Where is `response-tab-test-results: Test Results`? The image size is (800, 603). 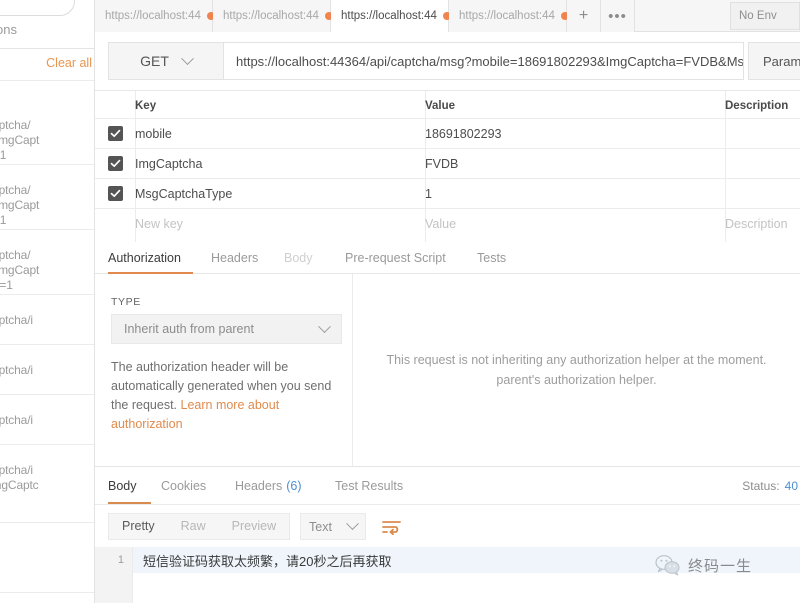
response-tab-test-results: Test Results is located at coordinates (369, 486).